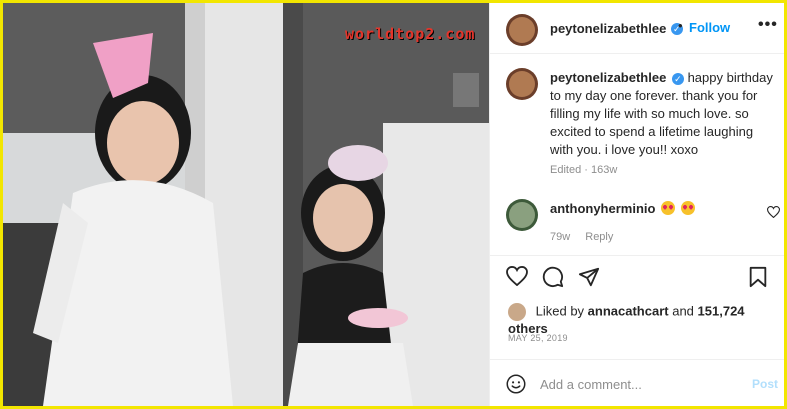  Describe the element at coordinates (765, 384) in the screenshot. I see `post-button: Post` at that location.